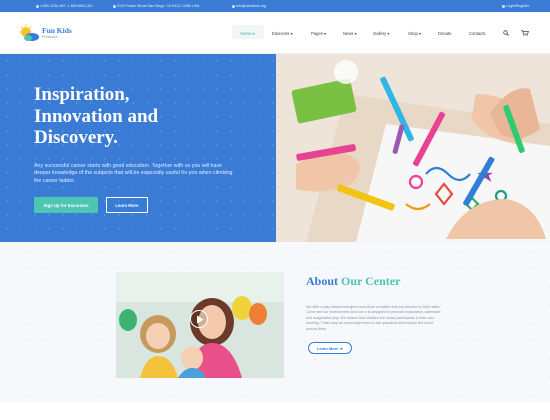  I want to click on email-icon, so click(233, 6).